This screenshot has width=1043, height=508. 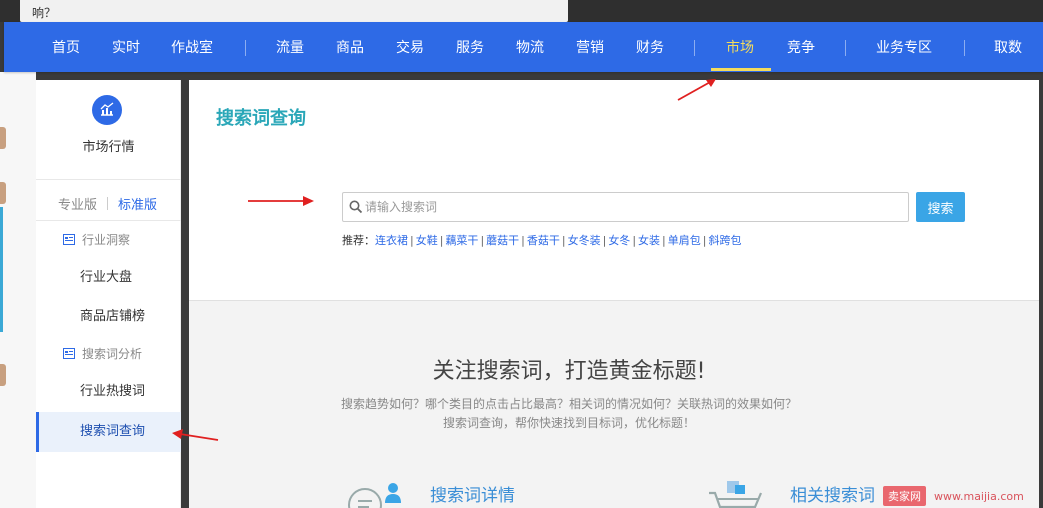 What do you see at coordinates (108, 392) in the screenshot?
I see `sidebar-item-hot-search-terms: 行业热搜词` at bounding box center [108, 392].